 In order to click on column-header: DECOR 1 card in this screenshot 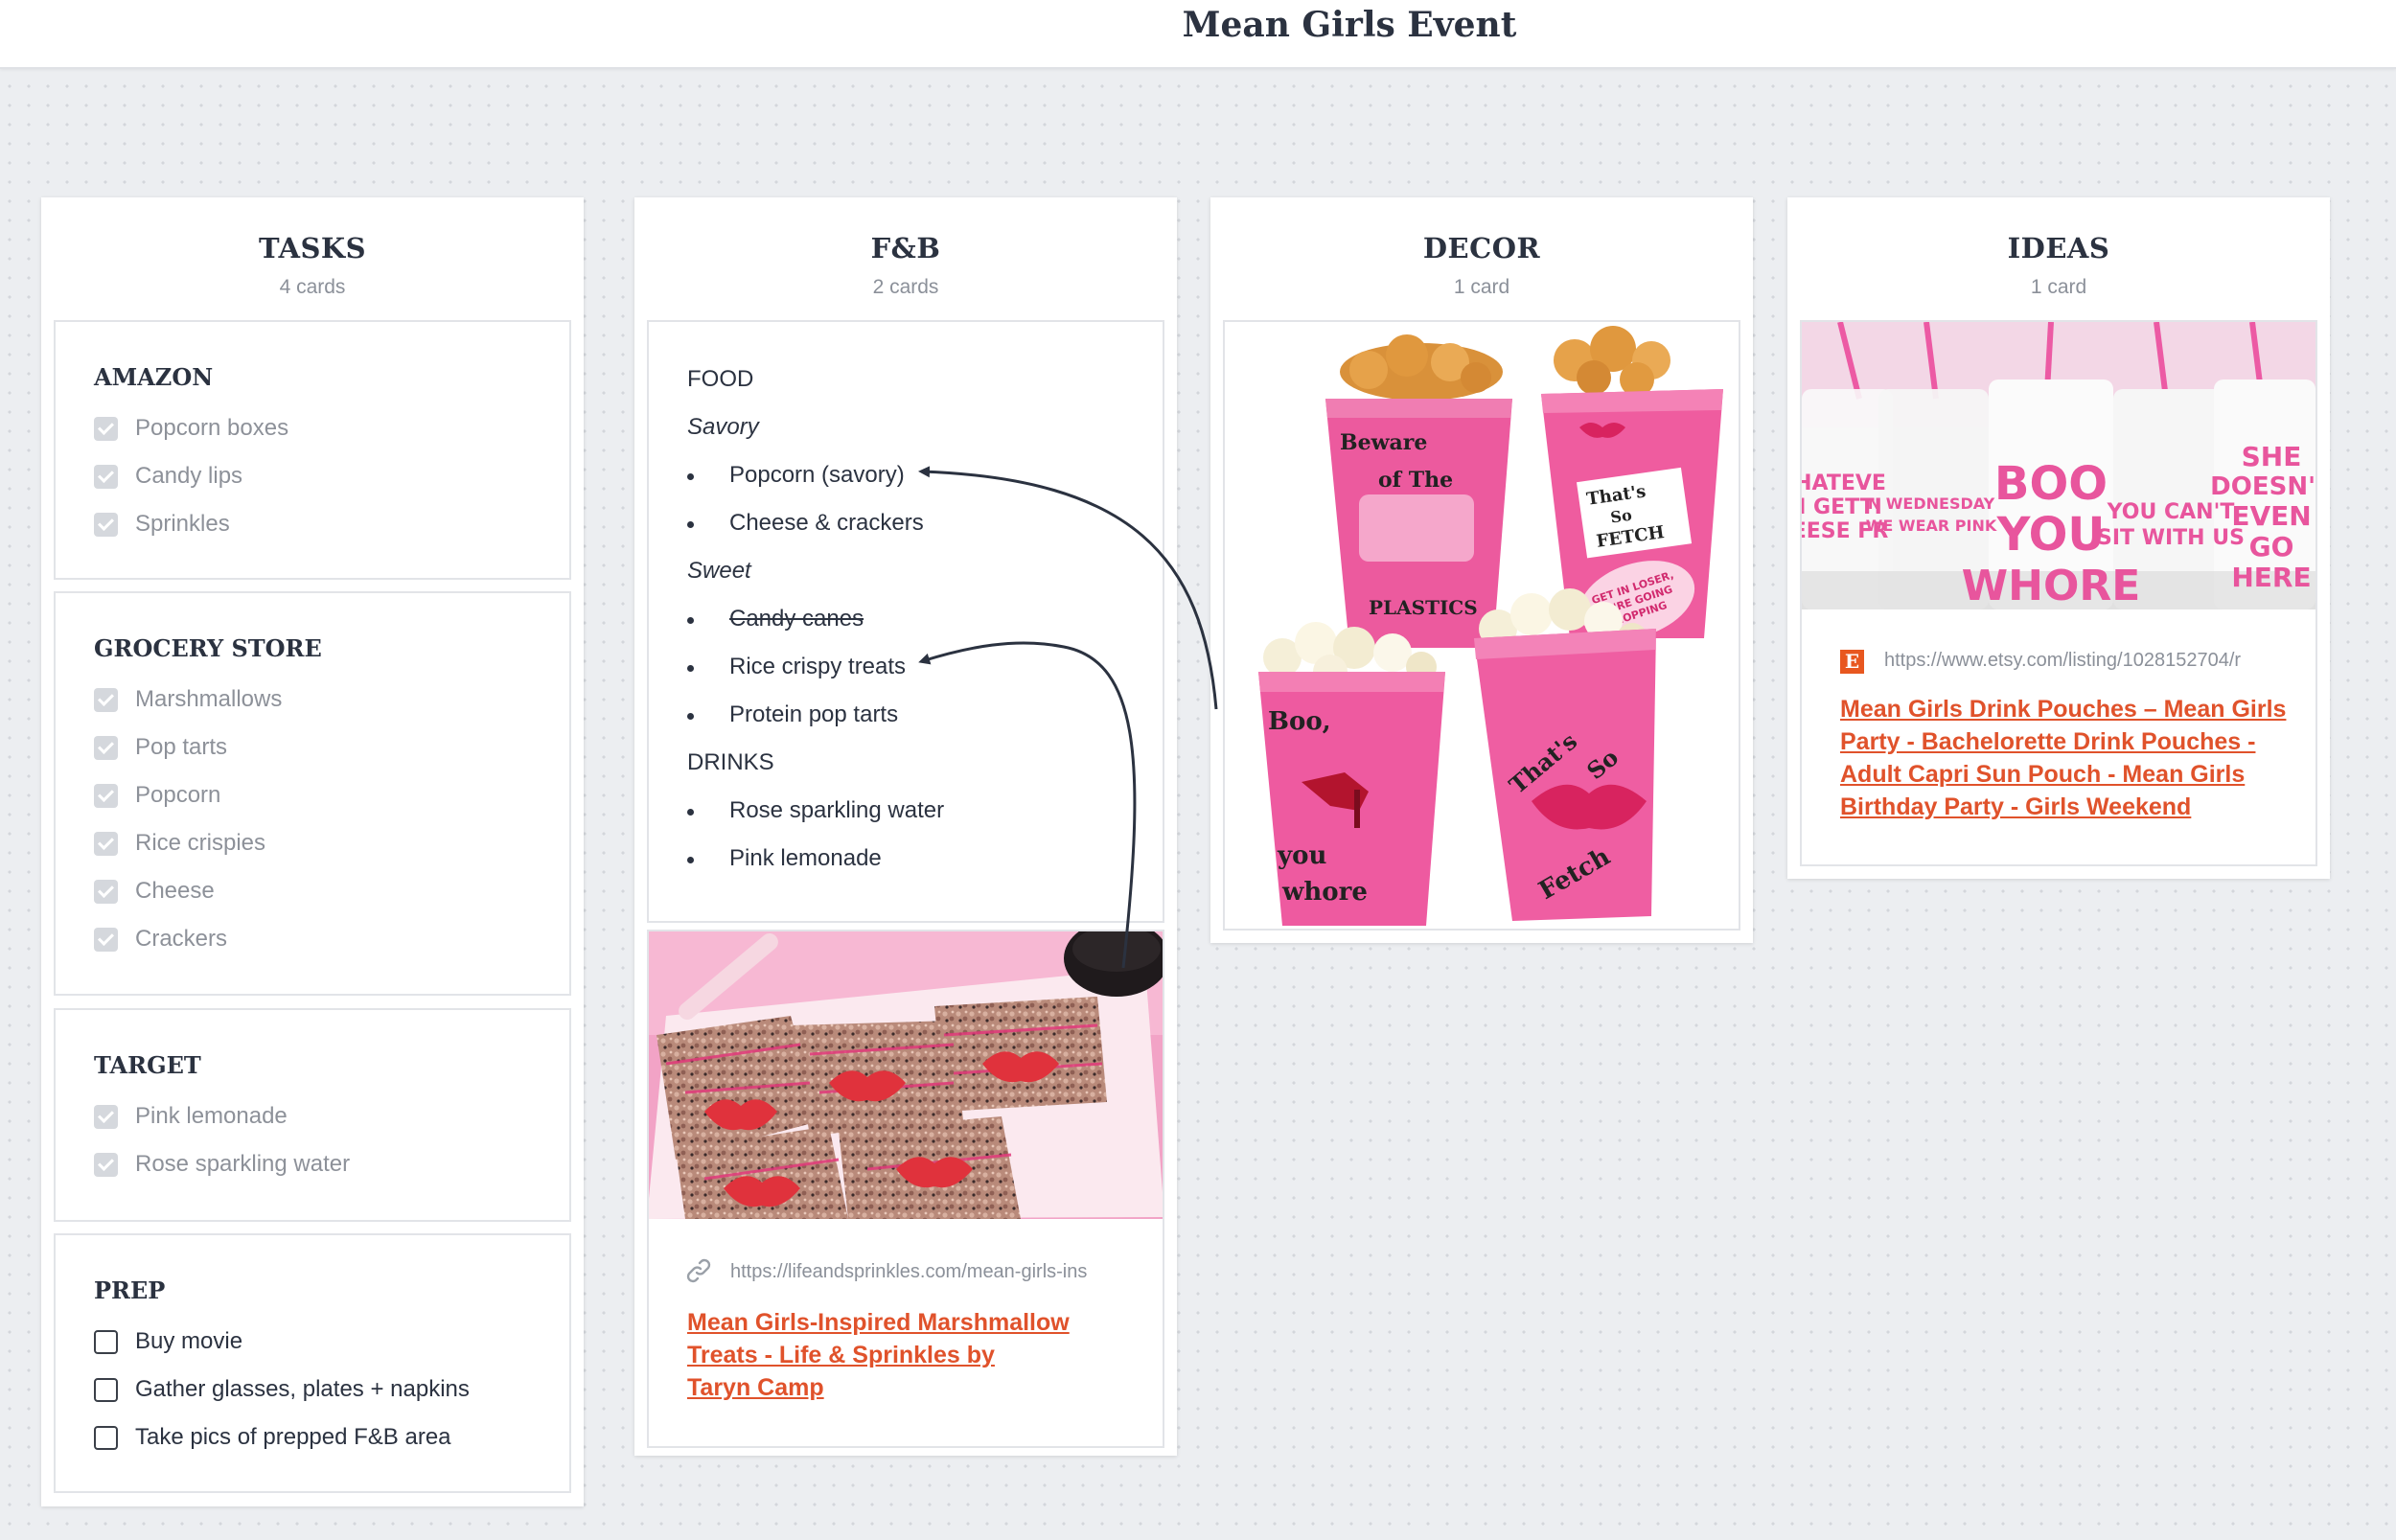, I will do `click(1481, 259)`.